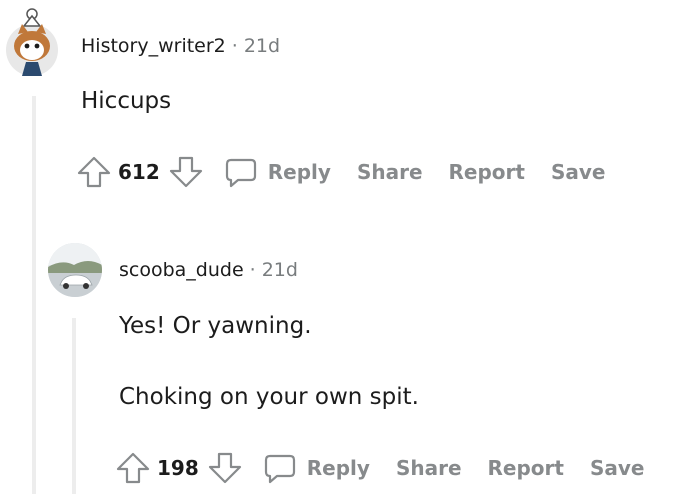 This screenshot has width=700, height=494. I want to click on vote-score: 198, so click(178, 468).